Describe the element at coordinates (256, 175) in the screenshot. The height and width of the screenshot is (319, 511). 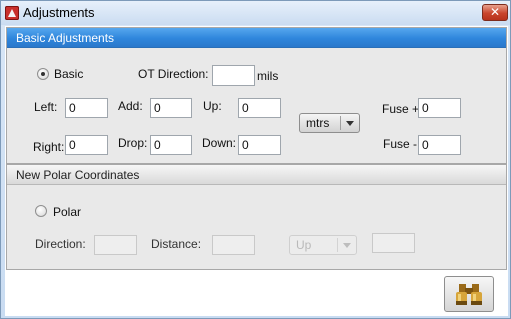
I see `polar-coordinates-header: New Polar Coordinates` at that location.